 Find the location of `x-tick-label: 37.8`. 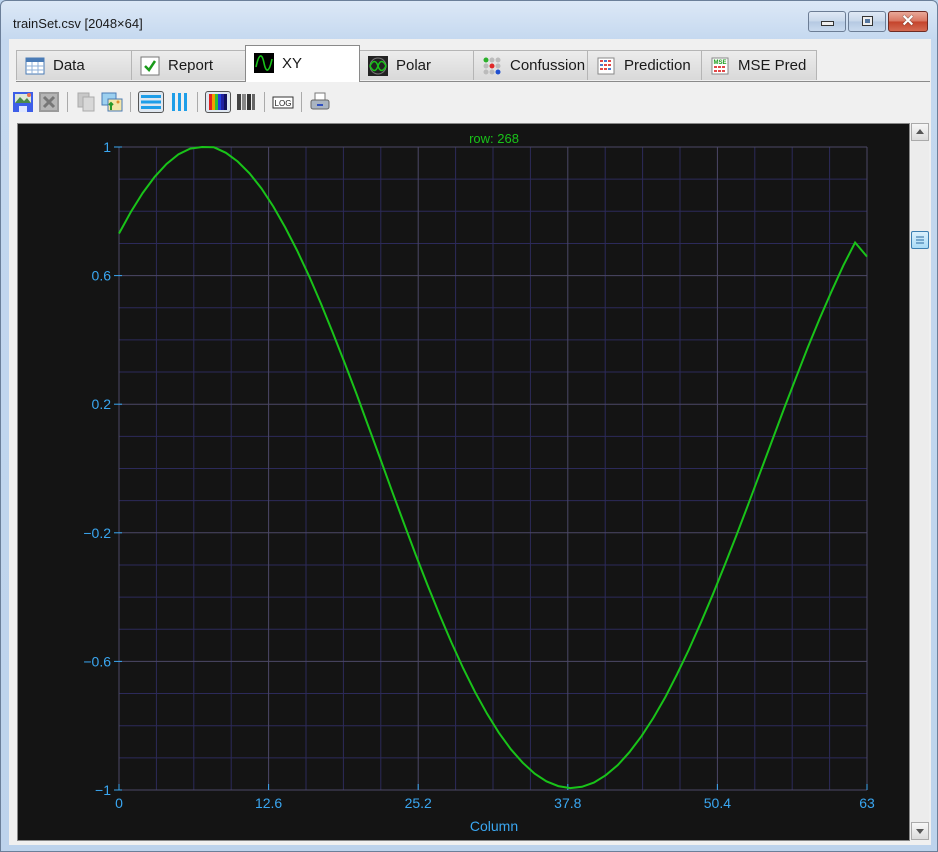

x-tick-label: 37.8 is located at coordinates (567, 803).